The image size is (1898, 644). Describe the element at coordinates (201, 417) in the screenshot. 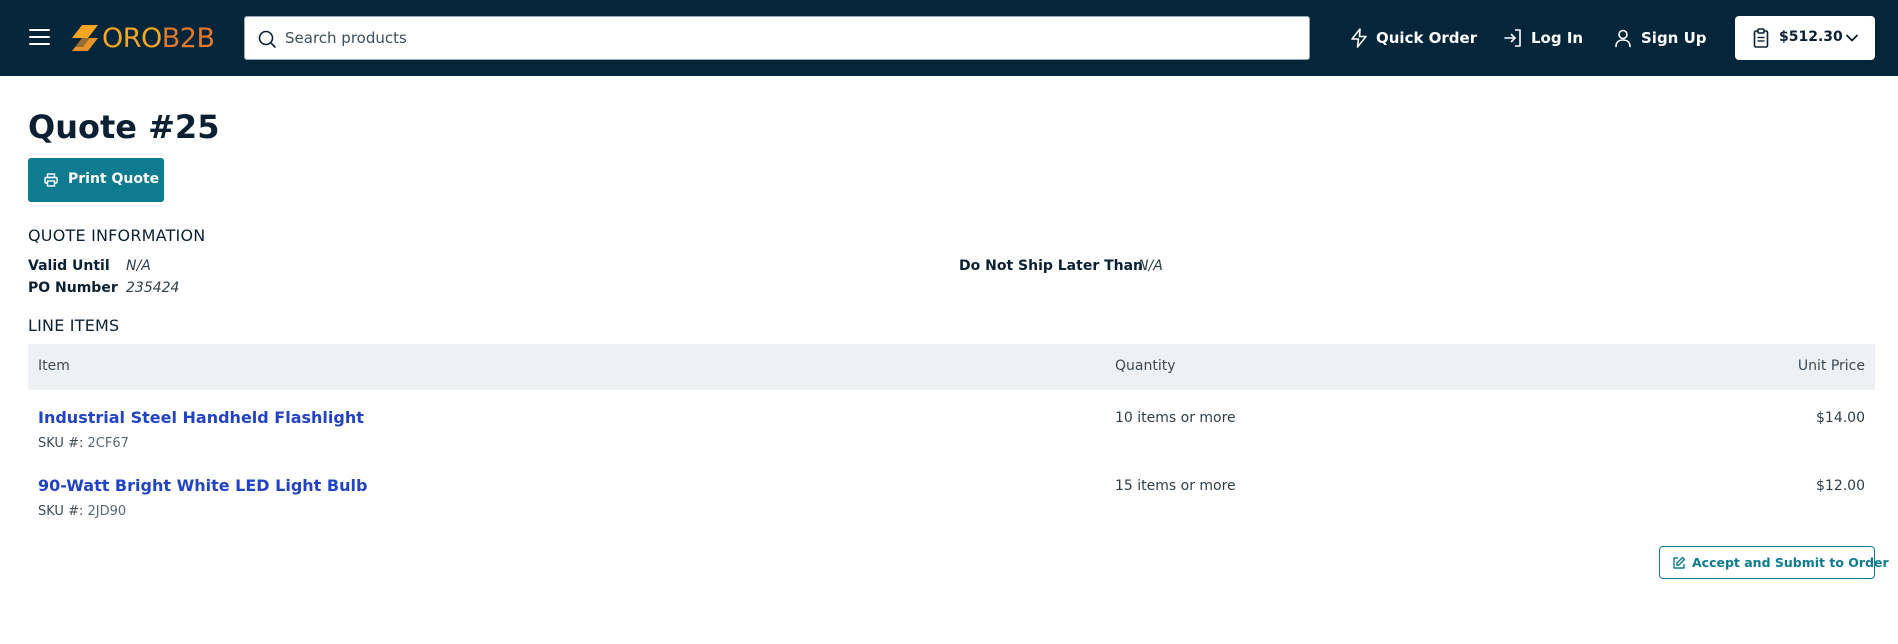

I see `product-link: Industrial Steel Handheld Flashlight` at that location.